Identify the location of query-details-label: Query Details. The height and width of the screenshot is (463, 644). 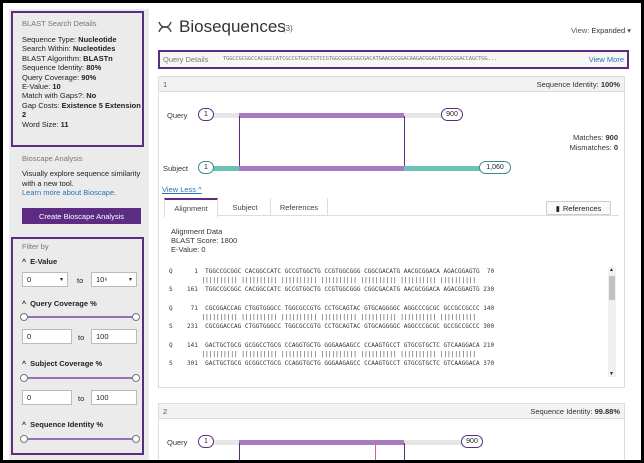
(186, 59).